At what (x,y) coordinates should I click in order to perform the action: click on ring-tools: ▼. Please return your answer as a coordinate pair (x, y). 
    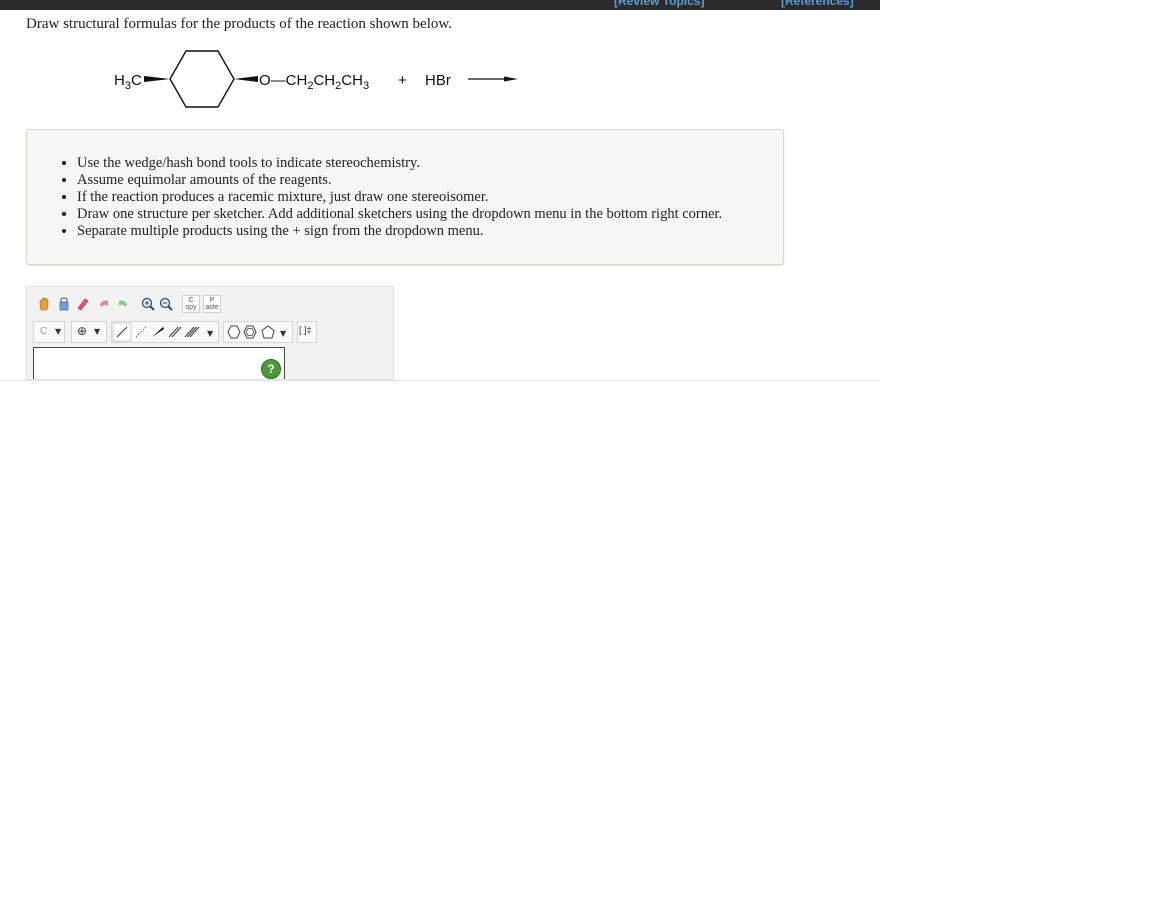
    Looking at the image, I should click on (258, 332).